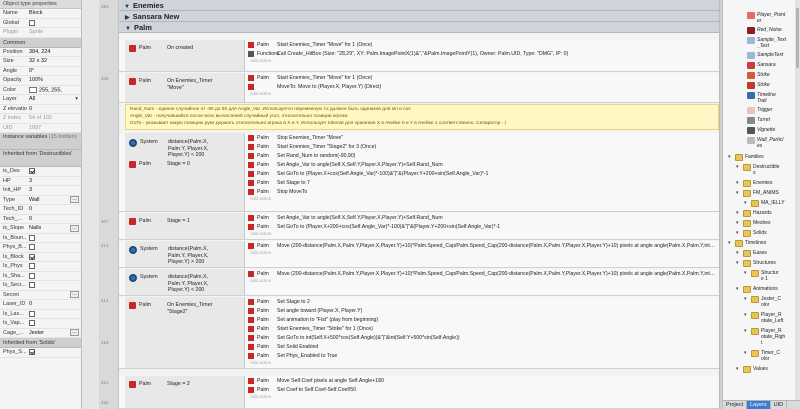 The image size is (800, 409). Describe the element at coordinates (761, 65) in the screenshot. I see `project-item: Sansara` at that location.